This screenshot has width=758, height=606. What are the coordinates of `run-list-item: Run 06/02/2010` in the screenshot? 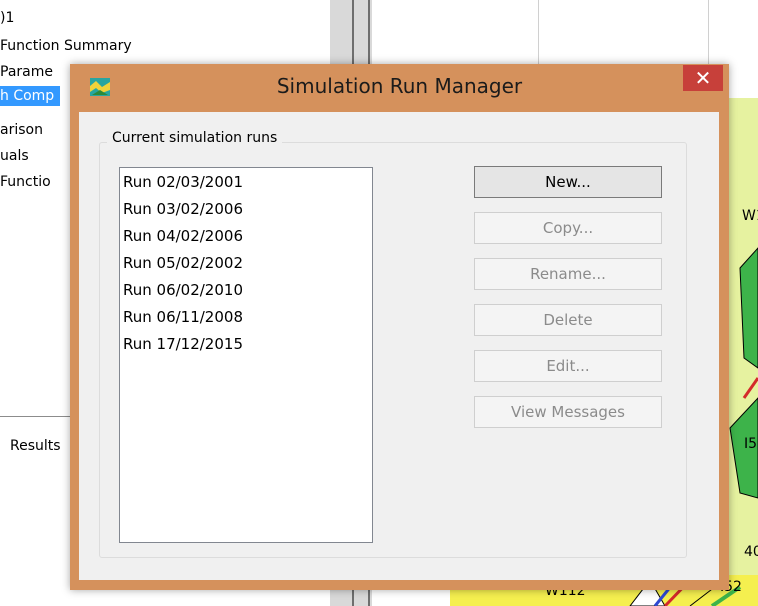 It's located at (183, 290).